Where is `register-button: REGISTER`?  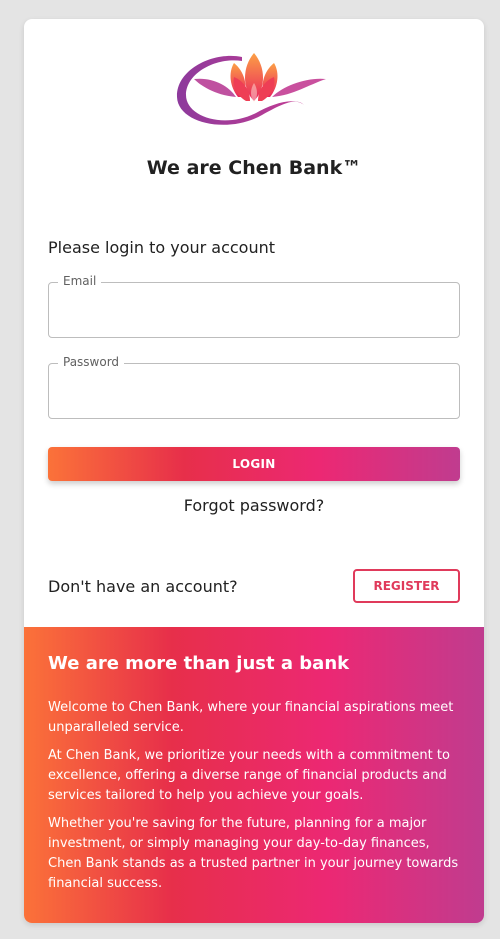
register-button: REGISTER is located at coordinates (406, 586).